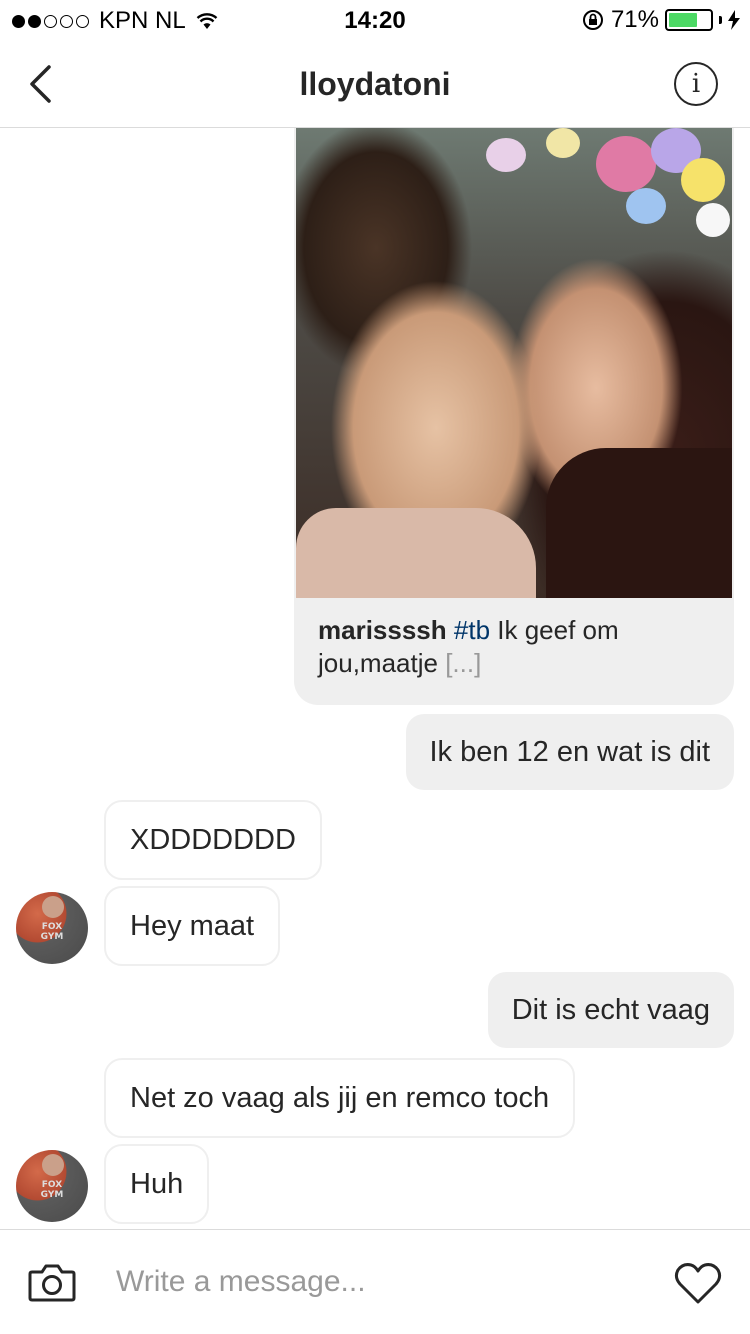 This screenshot has width=750, height=1334. Describe the element at coordinates (472, 630) in the screenshot. I see `caption-hashtag: #tb` at that location.